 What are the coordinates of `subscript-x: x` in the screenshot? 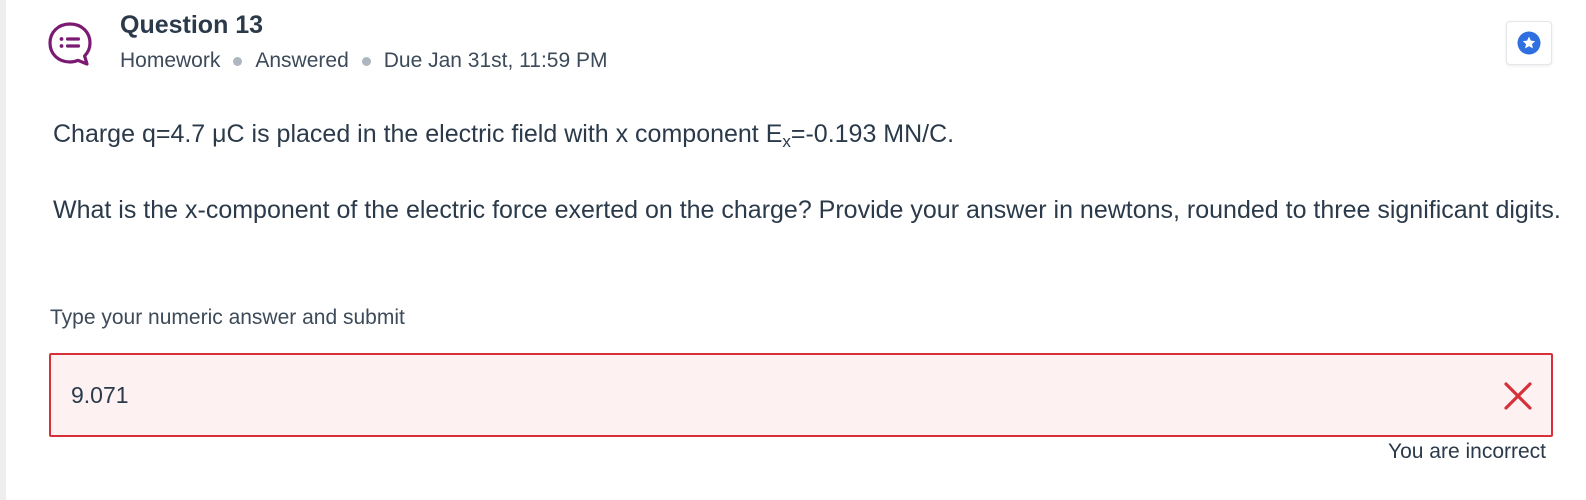 It's located at (786, 141).